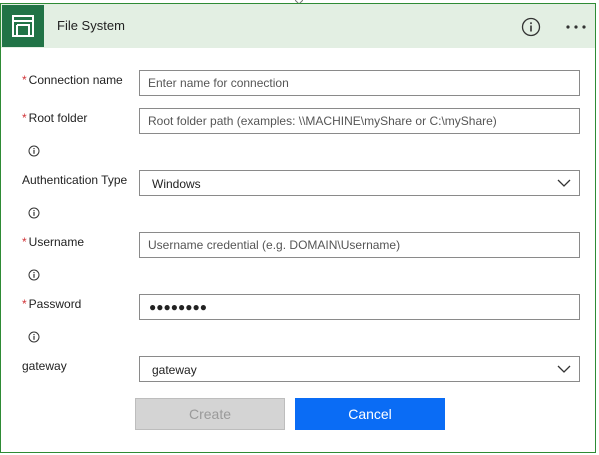  Describe the element at coordinates (34, 151) in the screenshot. I see `root-folder-info-icon` at that location.